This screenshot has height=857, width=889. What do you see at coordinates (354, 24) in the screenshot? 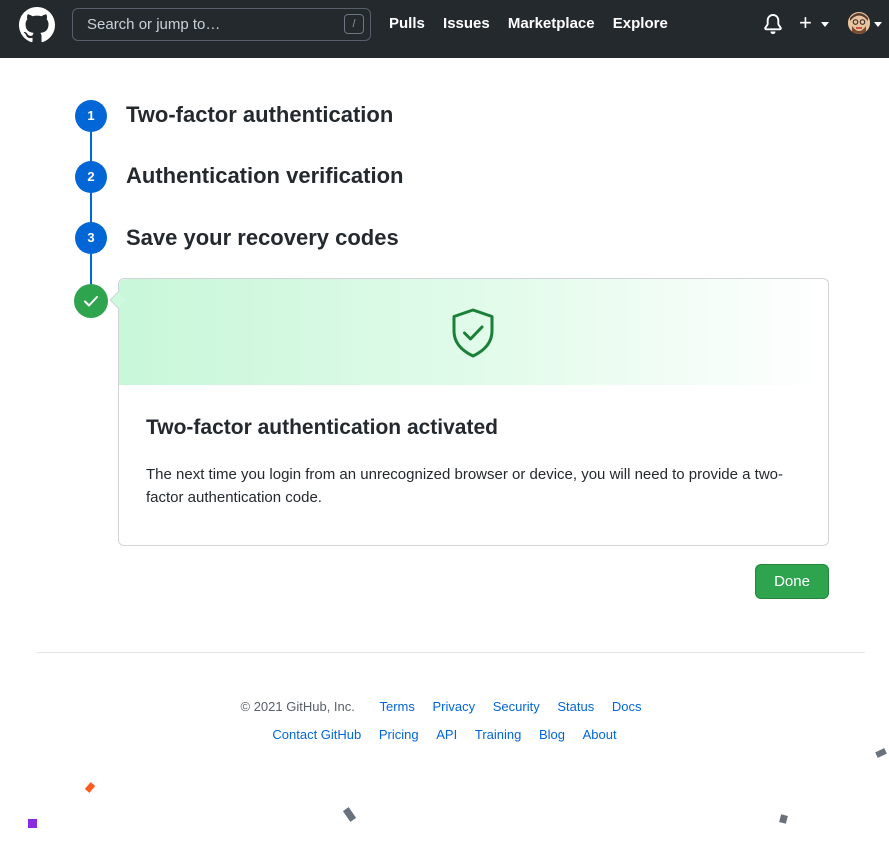
I see `search-shortcut-key: /` at bounding box center [354, 24].